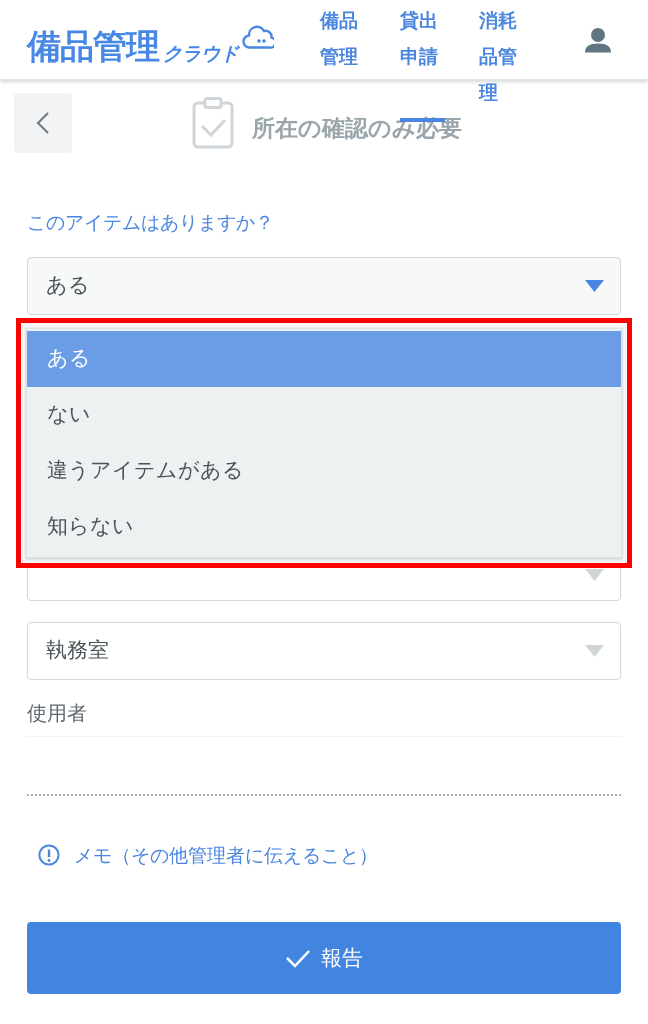  I want to click on check-icon, so click(298, 958).